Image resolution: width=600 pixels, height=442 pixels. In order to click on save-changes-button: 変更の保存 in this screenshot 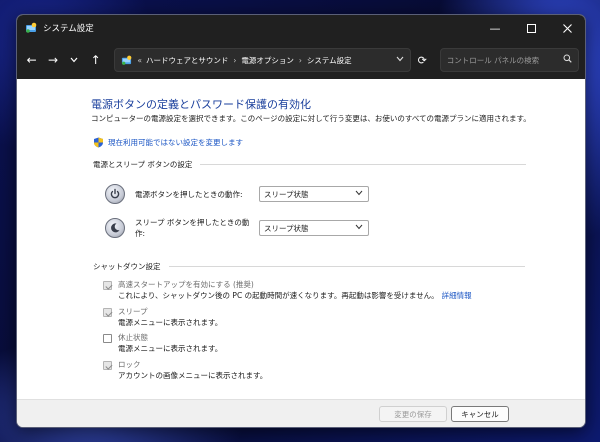, I will do `click(413, 414)`.